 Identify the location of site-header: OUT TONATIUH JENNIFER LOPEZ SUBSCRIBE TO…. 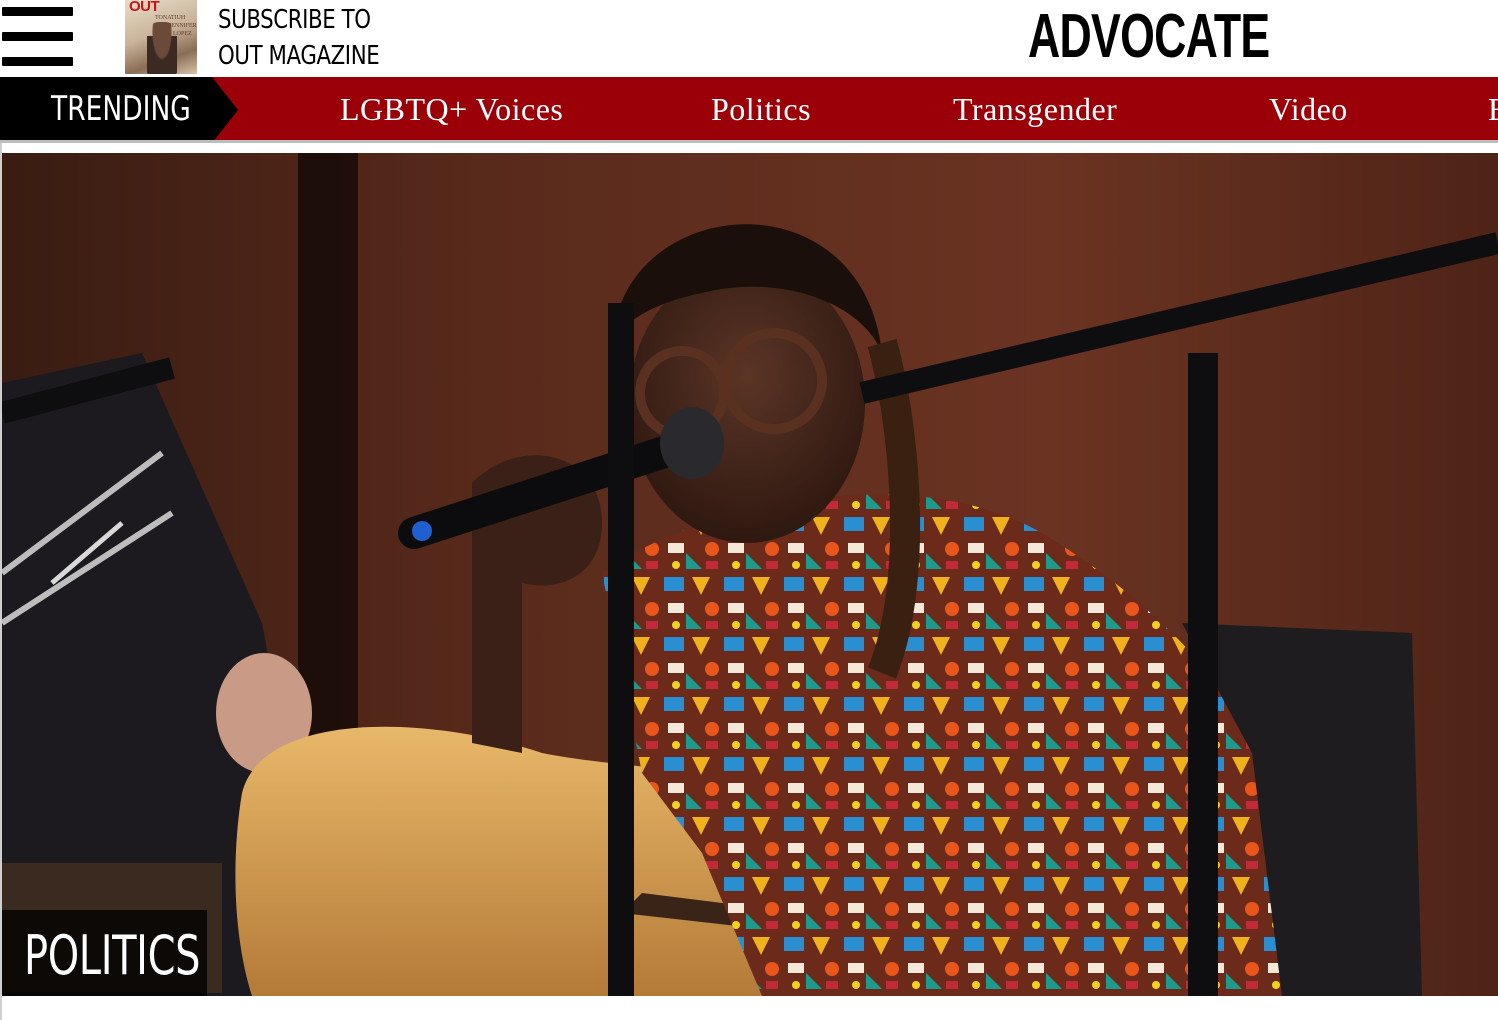
(749, 38).